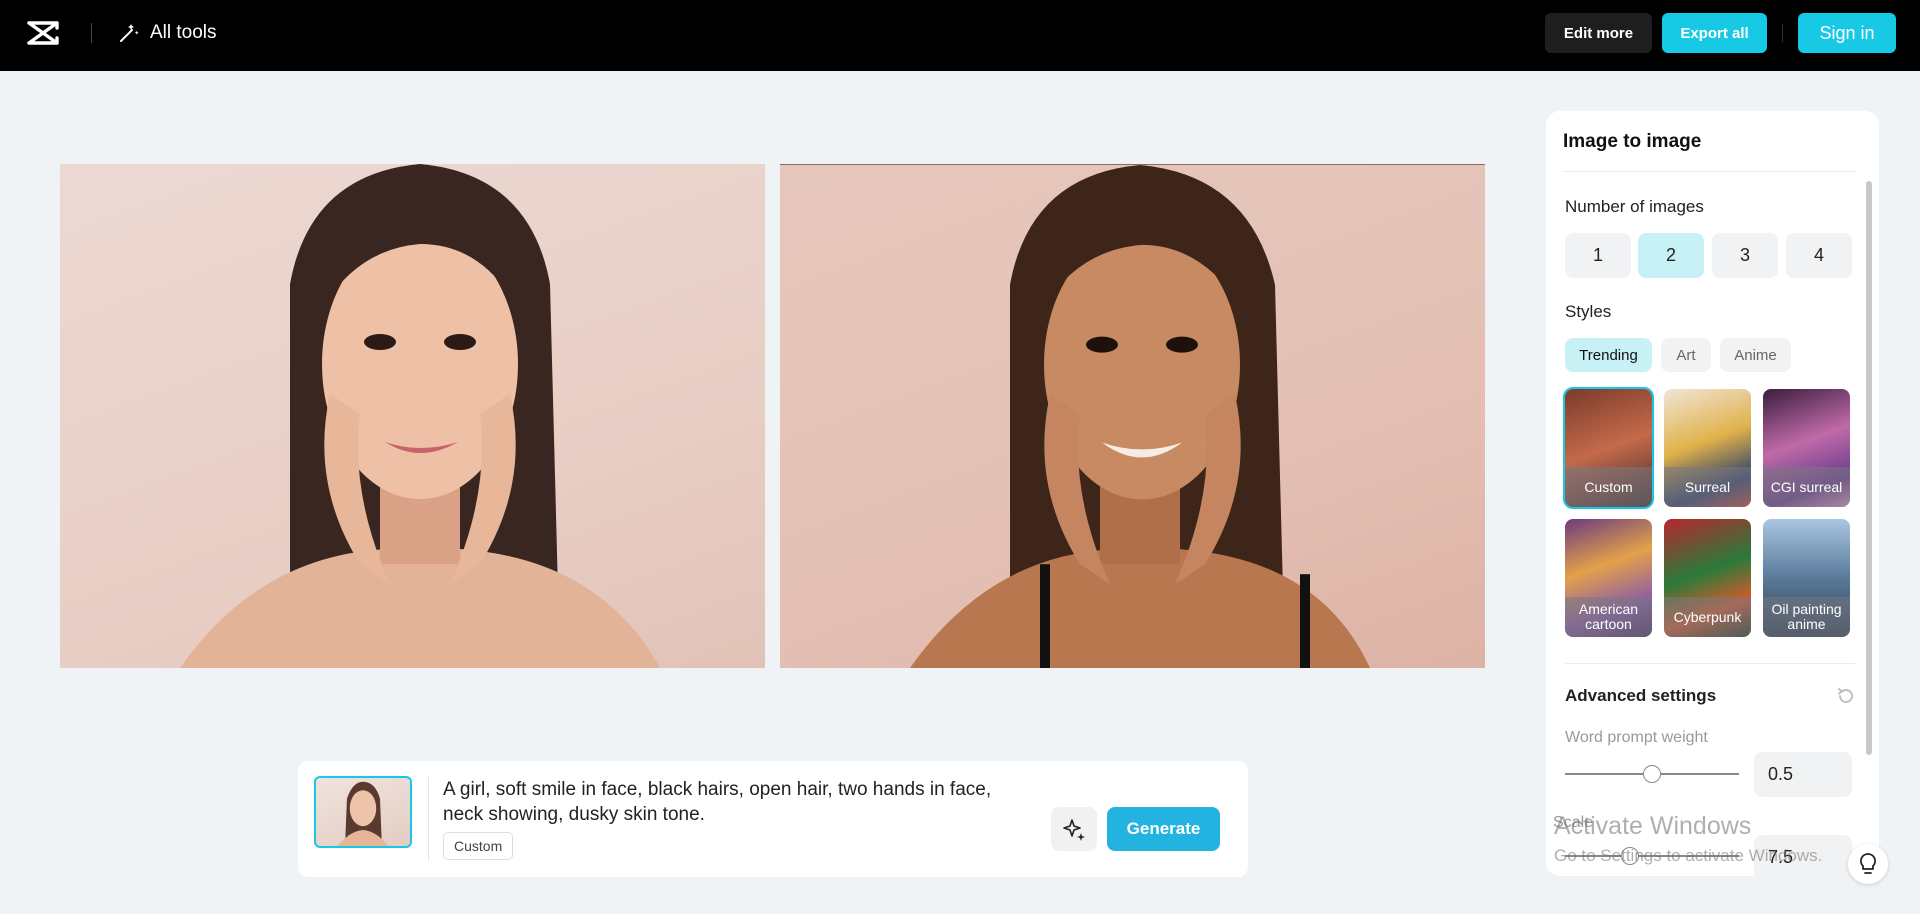 Image resolution: width=1920 pixels, height=914 pixels. I want to click on activate-windows-subtitle: Go to Settings to activate Windows., so click(1688, 855).